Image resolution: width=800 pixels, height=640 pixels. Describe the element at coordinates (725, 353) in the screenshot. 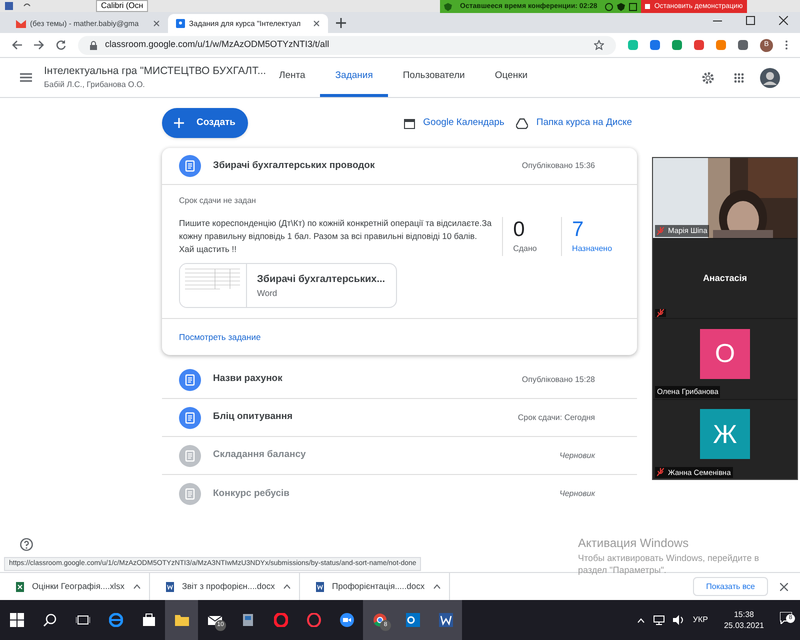

I see `participant-avatar: О` at that location.